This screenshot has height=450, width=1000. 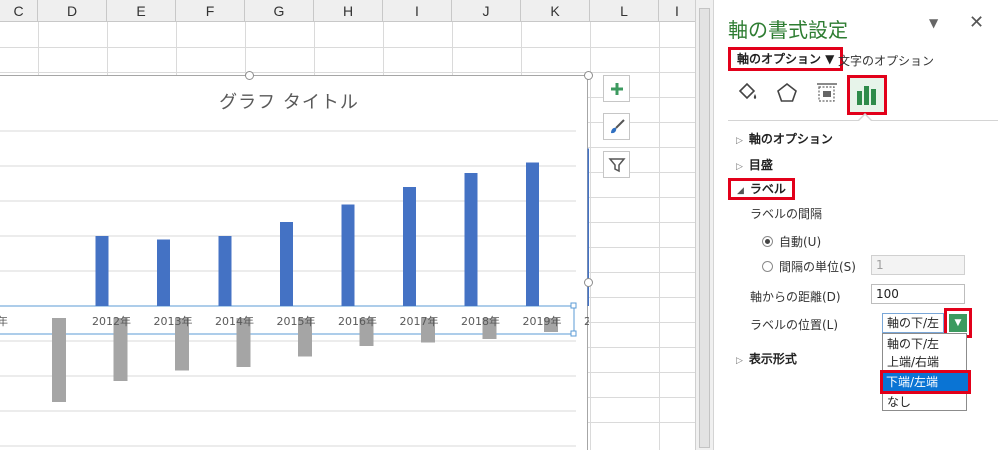 What do you see at coordinates (791, 241) in the screenshot?
I see `radio-auto: 自動(U)` at bounding box center [791, 241].